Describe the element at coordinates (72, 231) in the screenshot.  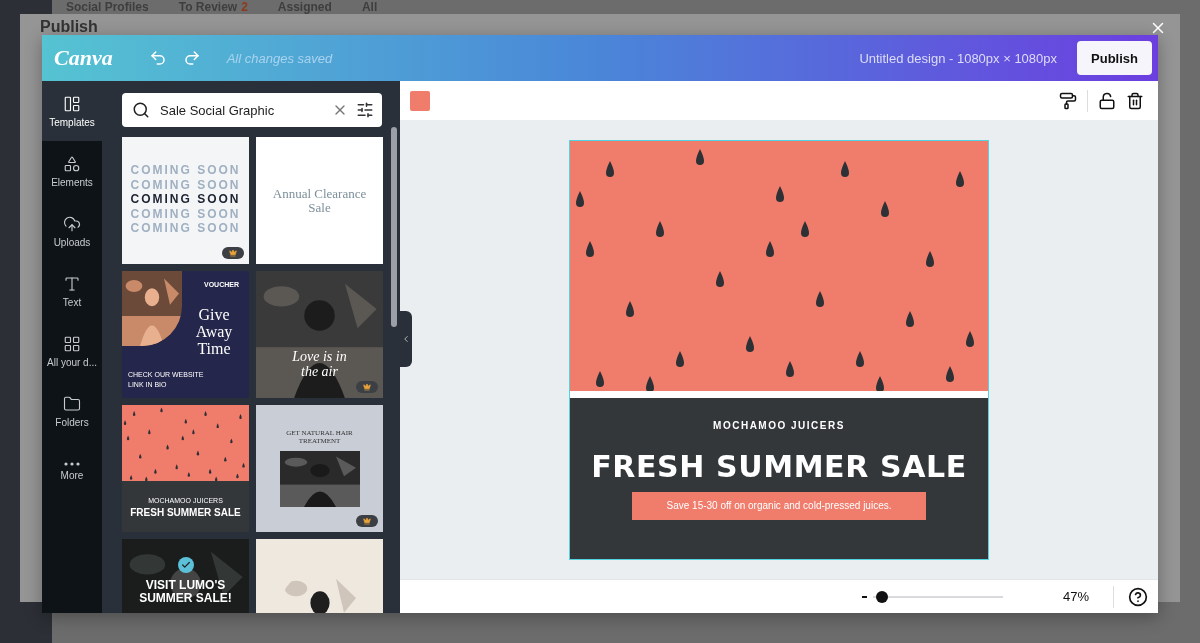
I see `sidebar-item: Uploads` at that location.